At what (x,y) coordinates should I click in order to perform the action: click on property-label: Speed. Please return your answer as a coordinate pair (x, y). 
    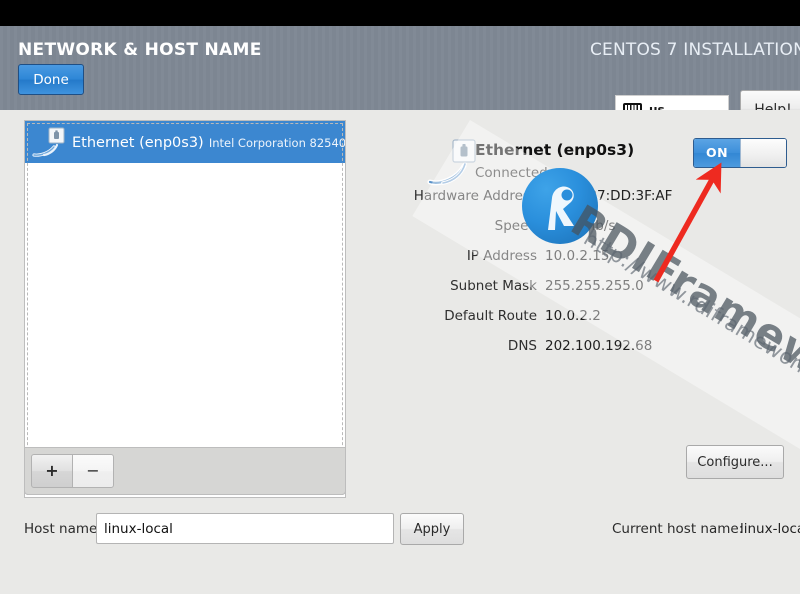
    Looking at the image, I should click on (515, 226).